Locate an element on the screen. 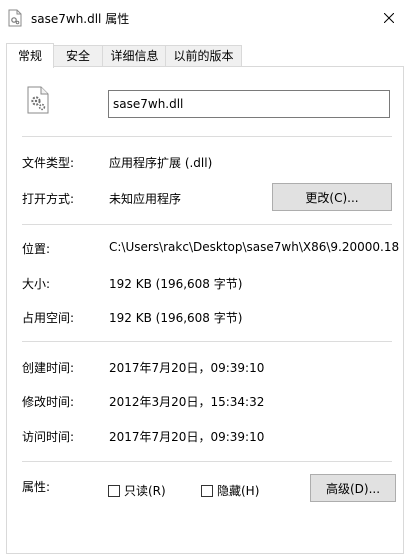  accessed-value: 2017年7月20日，09:39:10 is located at coordinates (187, 437).